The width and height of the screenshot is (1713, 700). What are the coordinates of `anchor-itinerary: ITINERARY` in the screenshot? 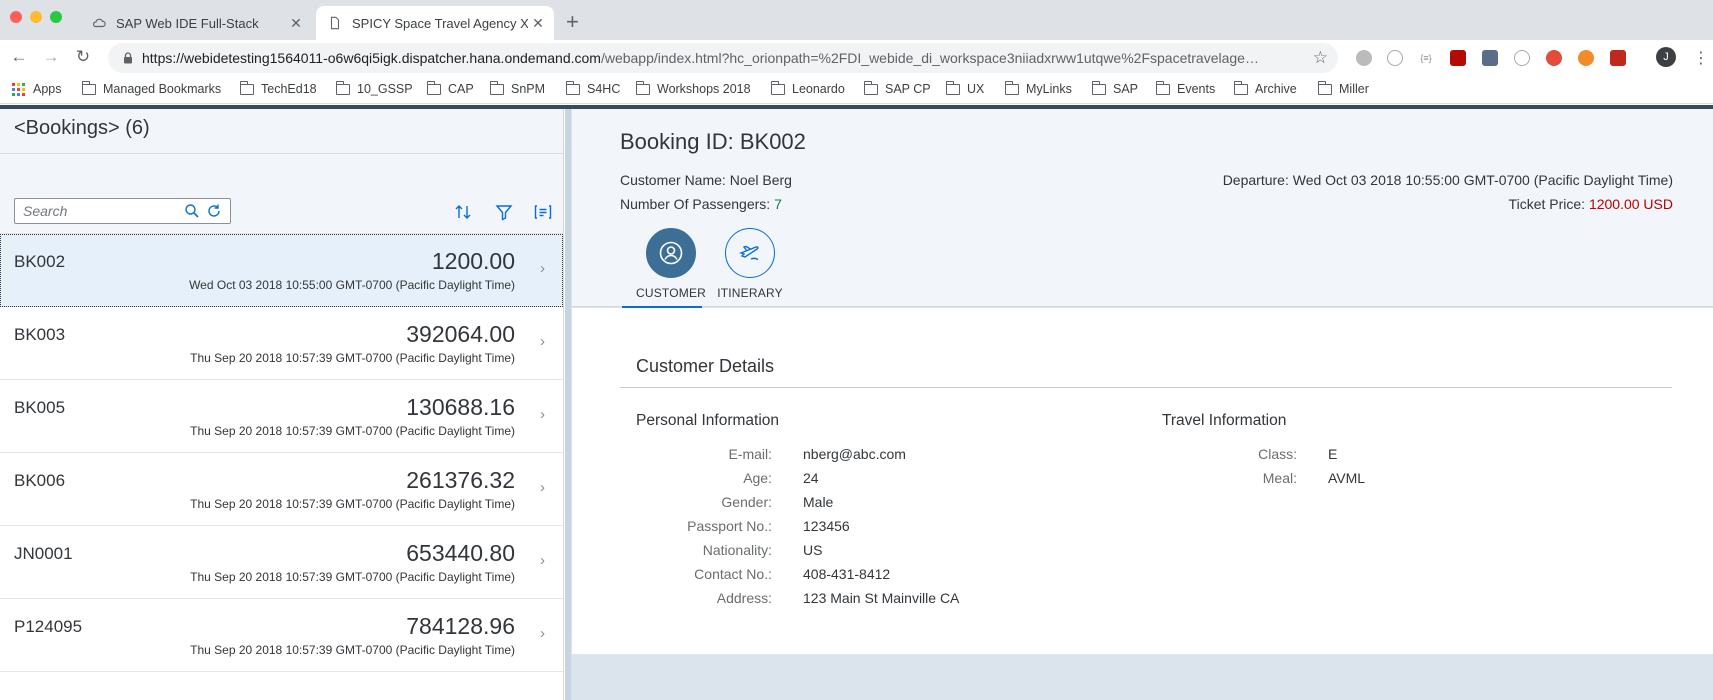 It's located at (750, 264).